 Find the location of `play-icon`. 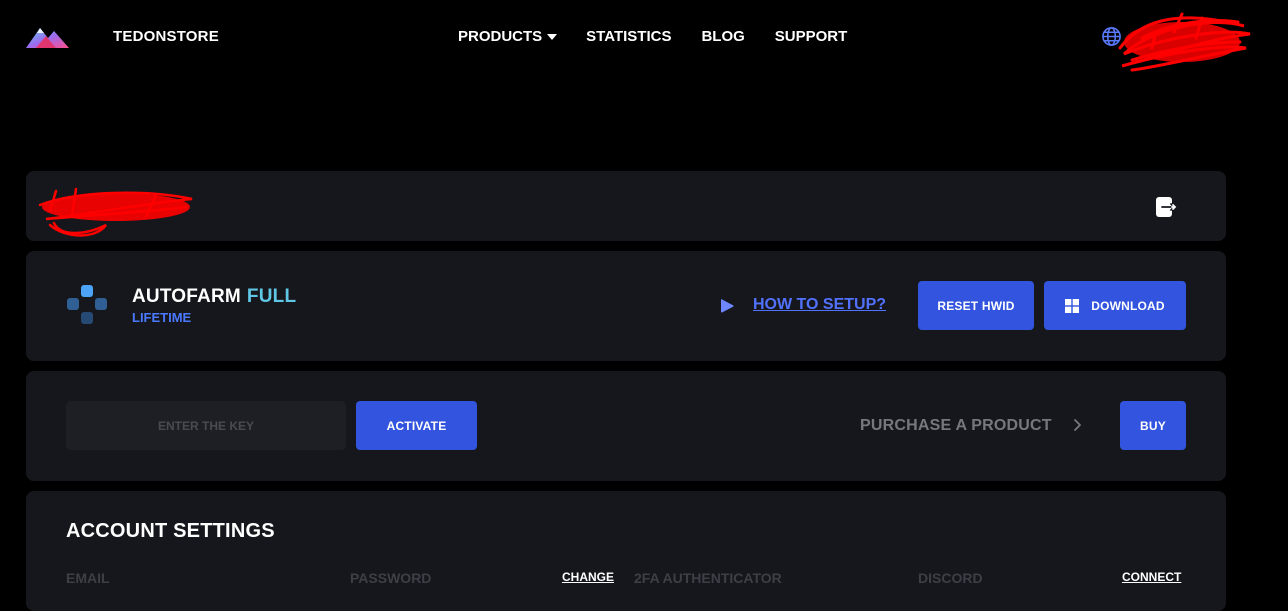

play-icon is located at coordinates (727, 306).